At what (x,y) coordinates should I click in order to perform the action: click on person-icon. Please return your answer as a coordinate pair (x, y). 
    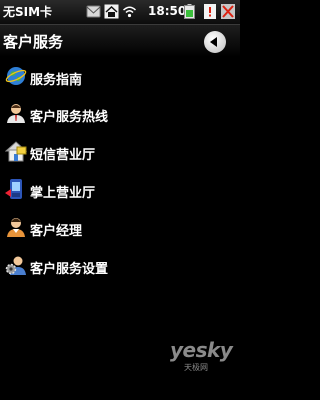
    Looking at the image, I should click on (16, 113).